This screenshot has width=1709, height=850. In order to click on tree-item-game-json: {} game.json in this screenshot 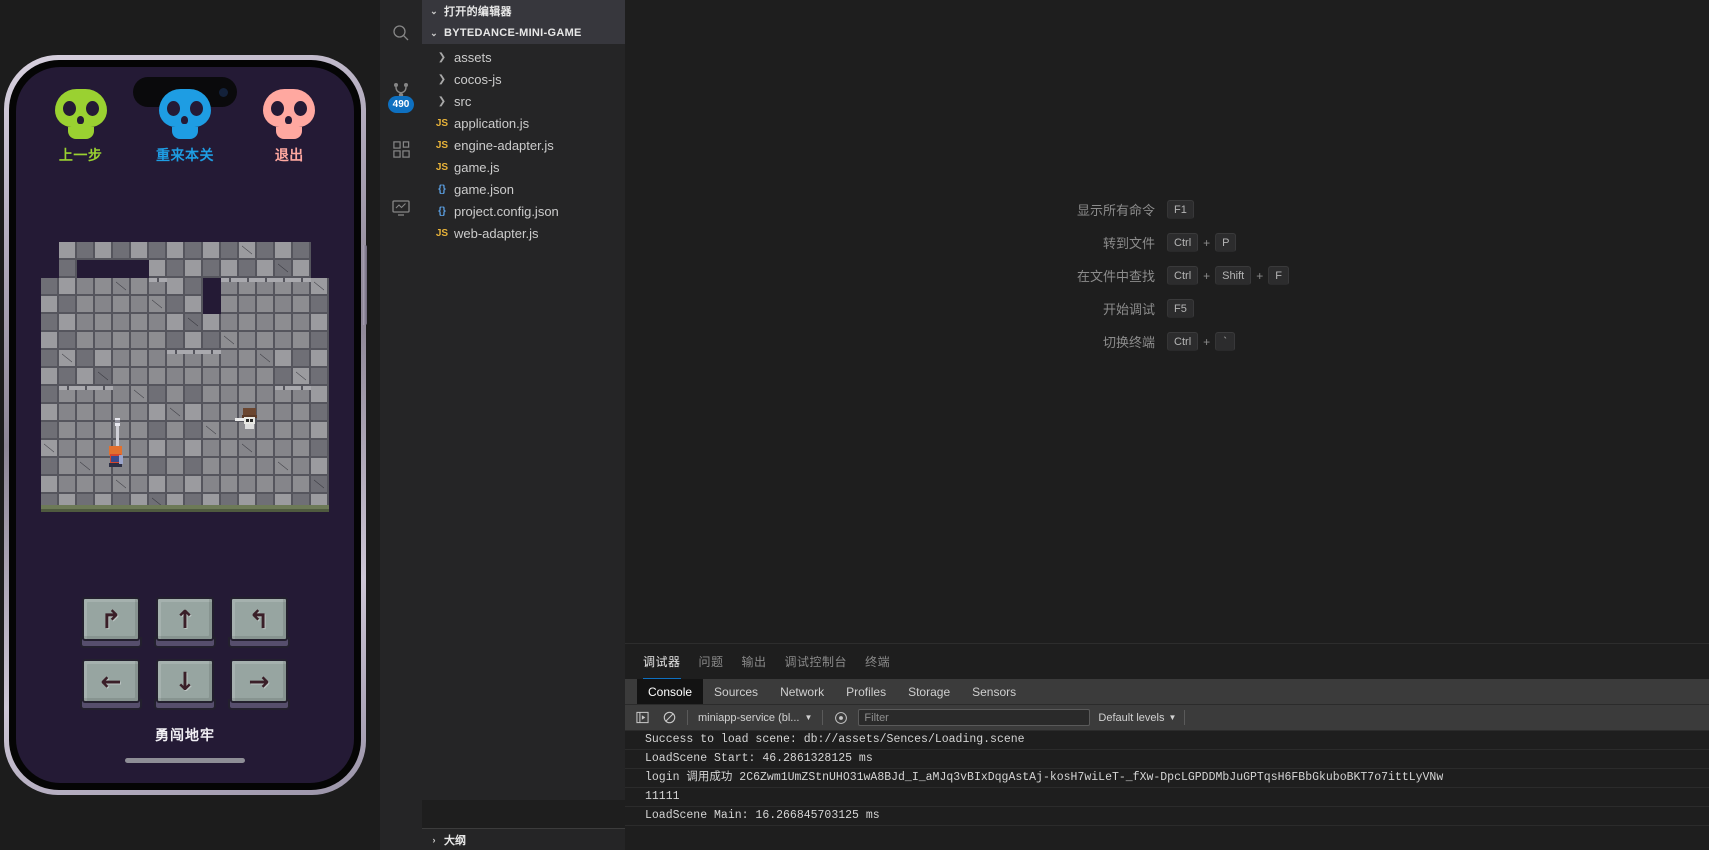, I will do `click(523, 189)`.